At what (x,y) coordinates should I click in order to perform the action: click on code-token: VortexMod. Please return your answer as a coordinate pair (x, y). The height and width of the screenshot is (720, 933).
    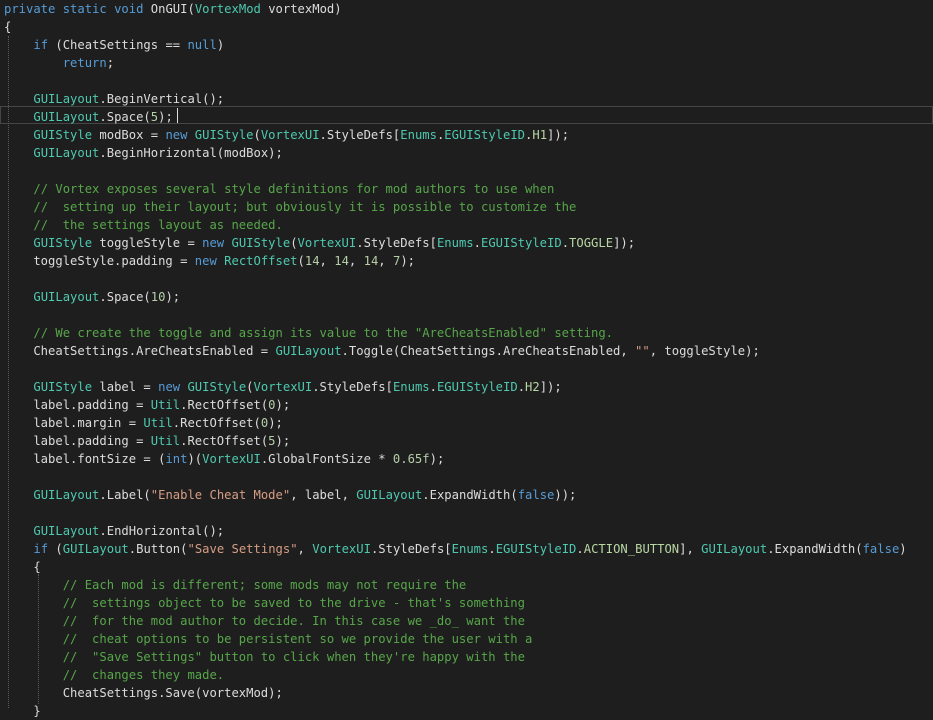
    Looking at the image, I should click on (227, 9).